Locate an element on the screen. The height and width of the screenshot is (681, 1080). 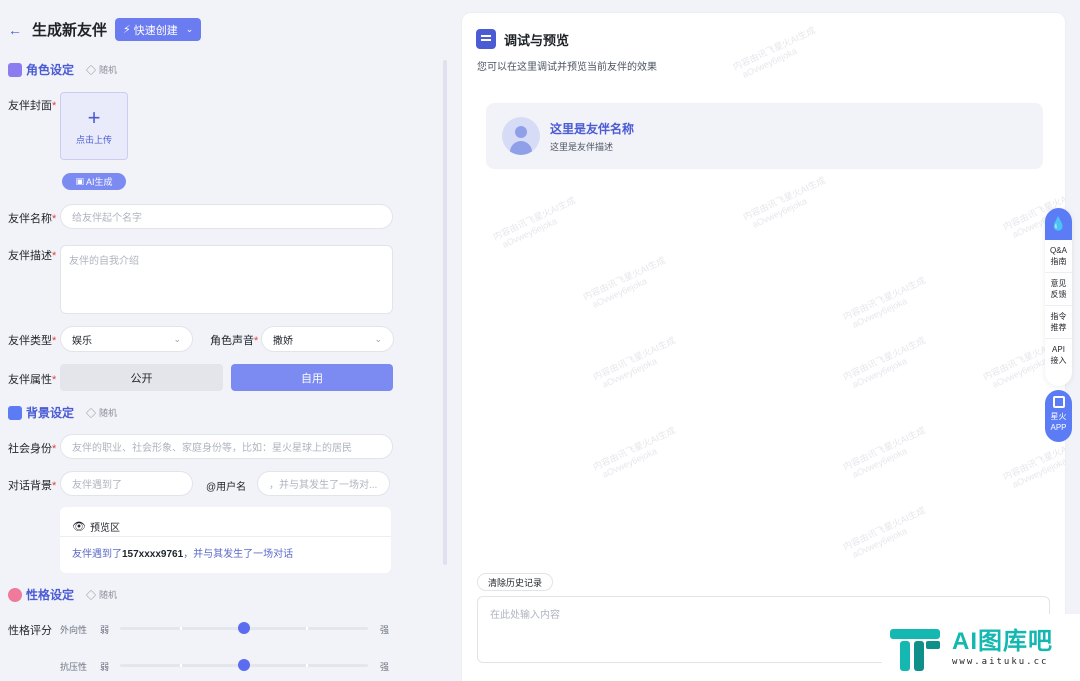
back-arrow-icon: ← is located at coordinates (15, 30).